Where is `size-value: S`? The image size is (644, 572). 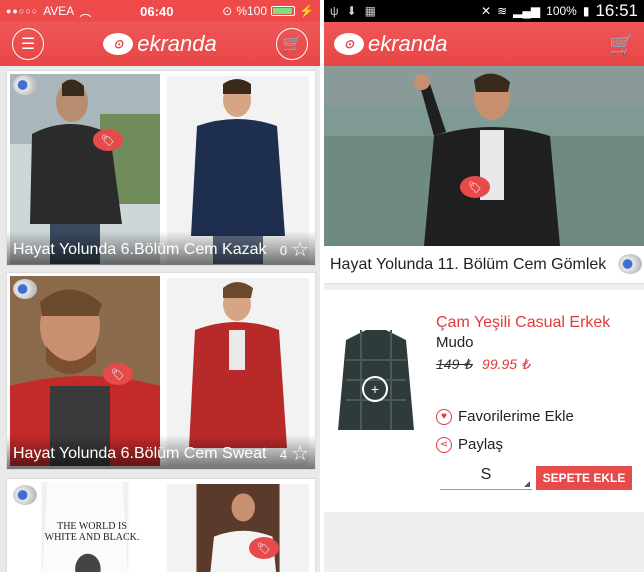
size-value: S is located at coordinates (486, 474).